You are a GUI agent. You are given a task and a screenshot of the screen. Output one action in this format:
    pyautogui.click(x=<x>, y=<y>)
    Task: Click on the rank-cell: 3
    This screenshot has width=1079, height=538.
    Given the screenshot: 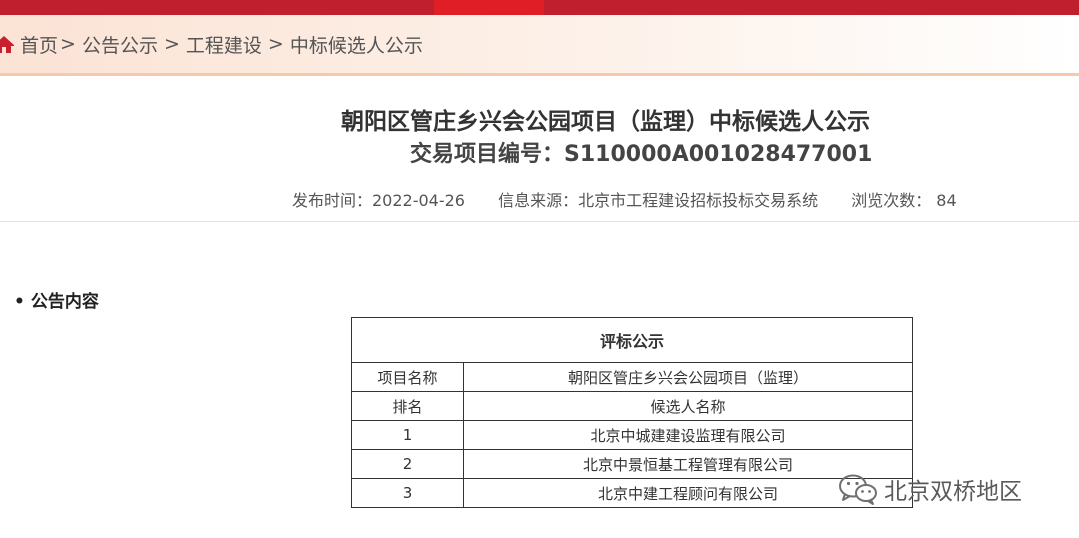 What is the action you would take?
    pyautogui.click(x=407, y=493)
    